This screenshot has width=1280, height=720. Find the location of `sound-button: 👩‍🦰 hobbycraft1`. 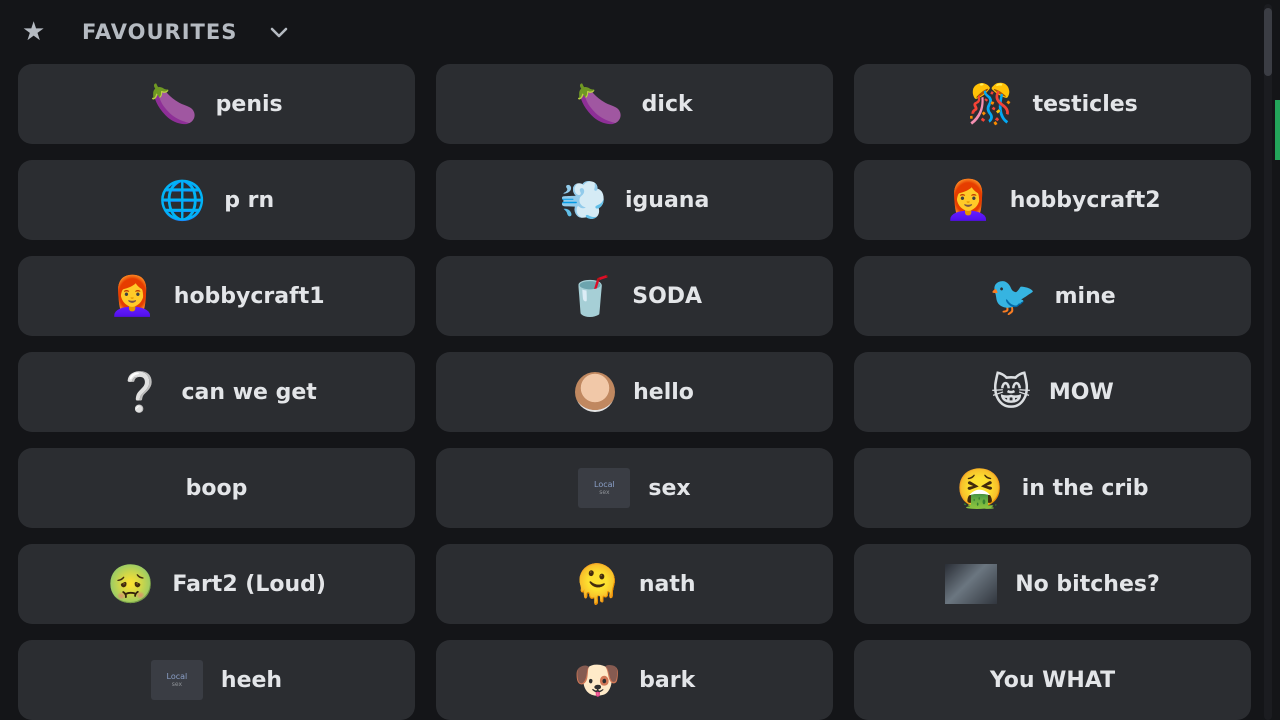

sound-button: 👩‍🦰 hobbycraft1 is located at coordinates (216, 296).